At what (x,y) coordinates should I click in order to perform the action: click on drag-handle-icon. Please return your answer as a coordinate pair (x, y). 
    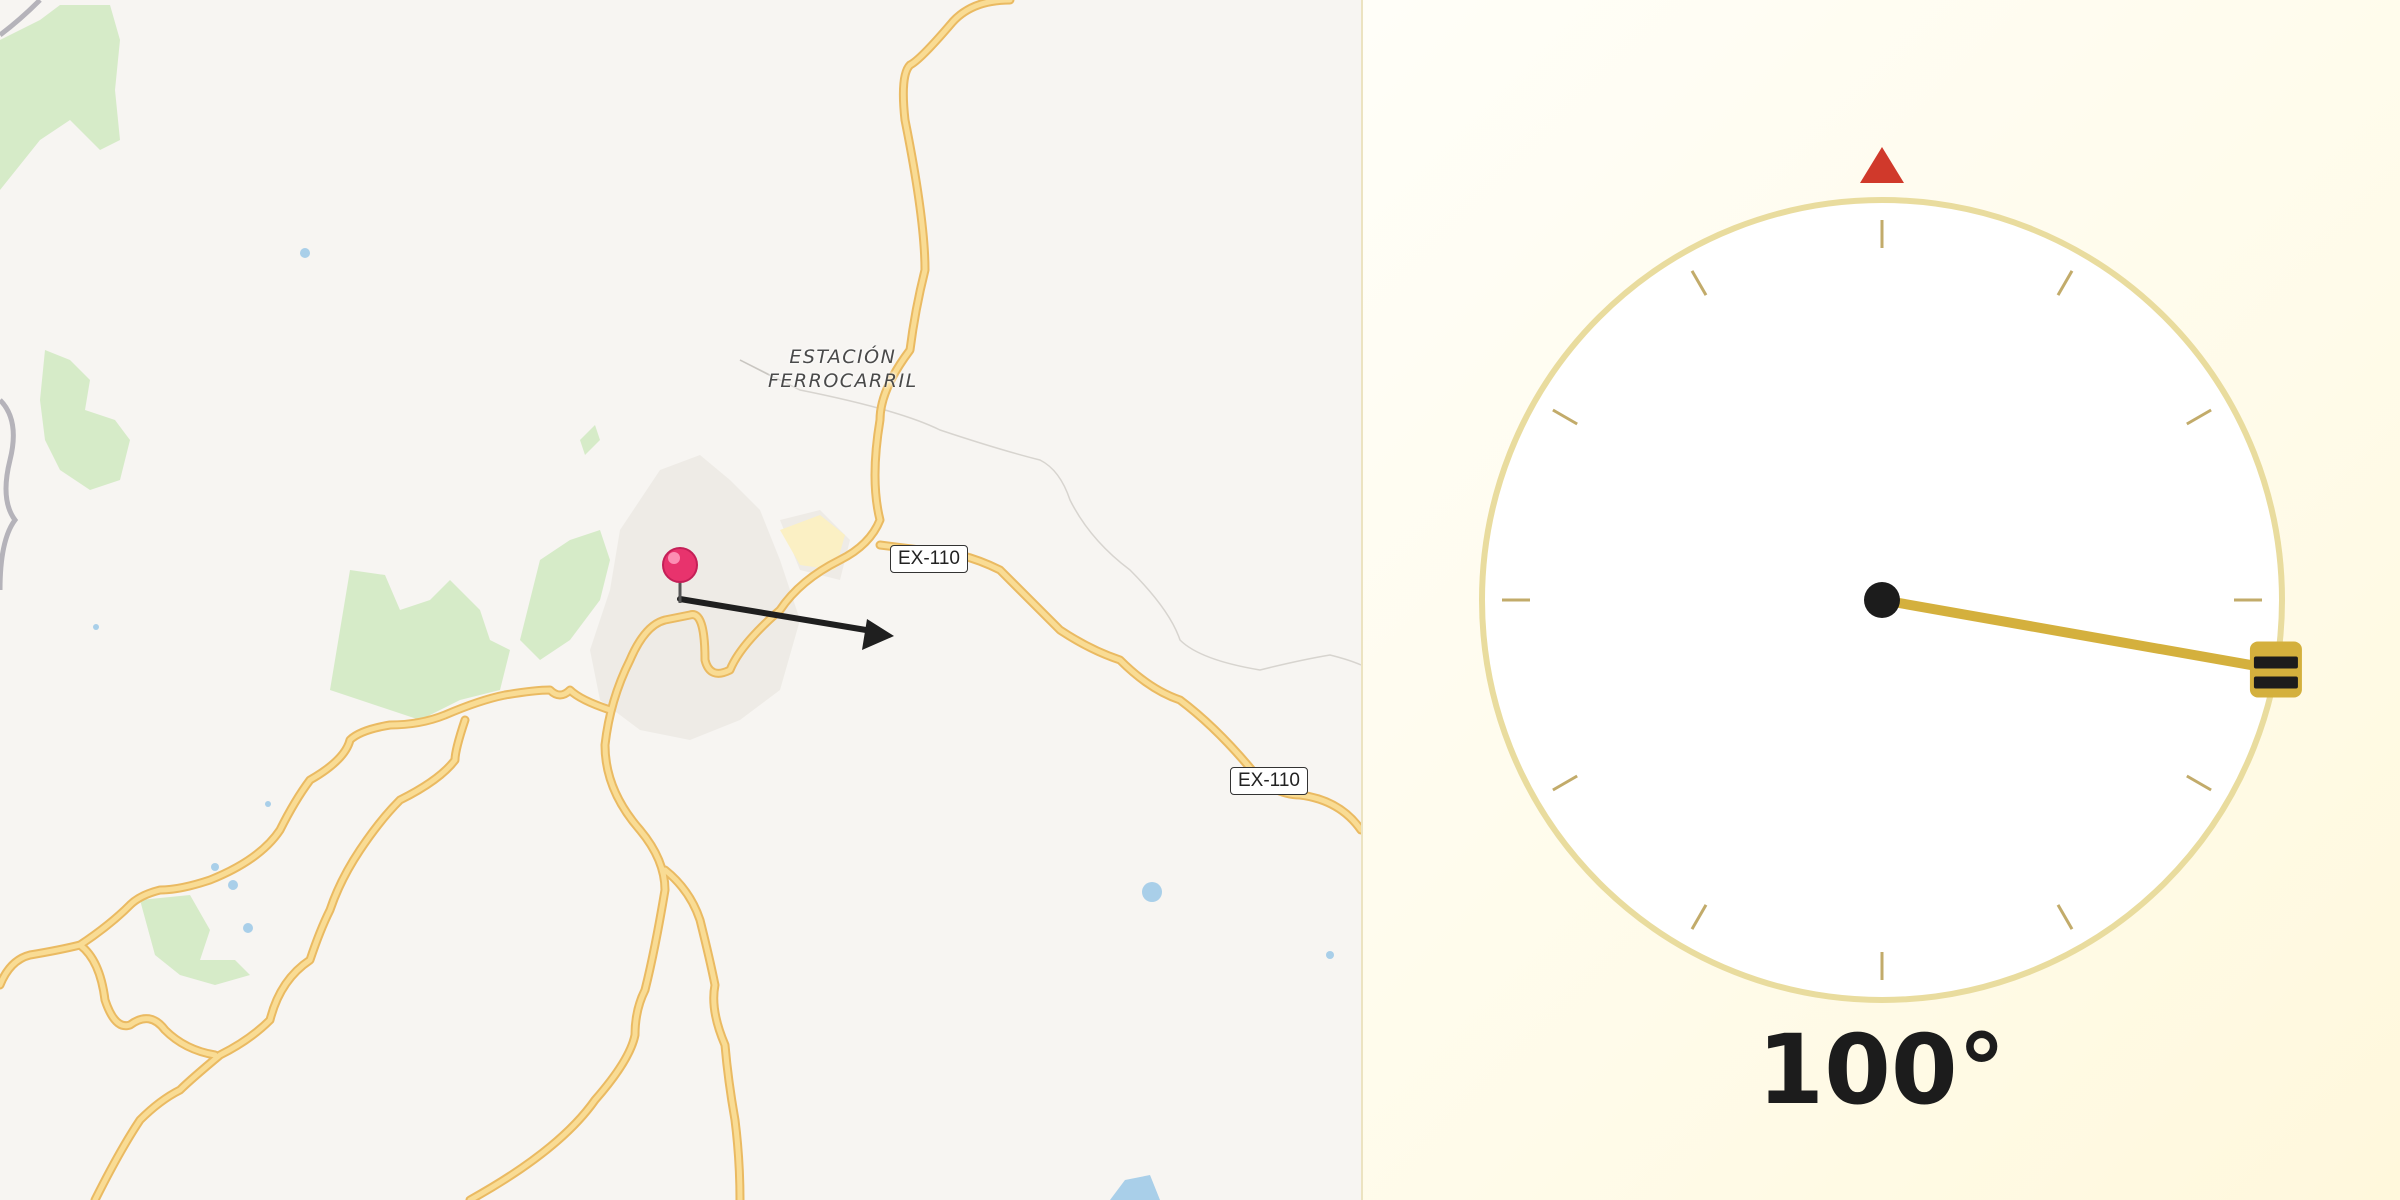
    Looking at the image, I should click on (2275, 669).